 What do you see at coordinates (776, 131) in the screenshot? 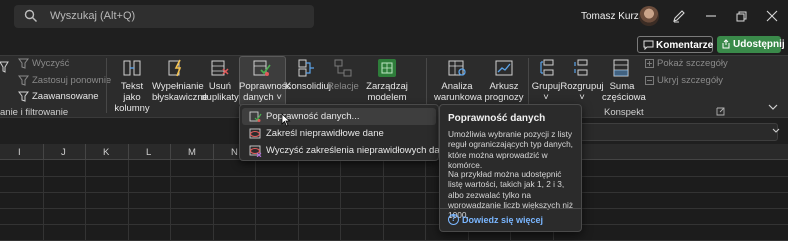
I see `expand-formula-bar-icon` at bounding box center [776, 131].